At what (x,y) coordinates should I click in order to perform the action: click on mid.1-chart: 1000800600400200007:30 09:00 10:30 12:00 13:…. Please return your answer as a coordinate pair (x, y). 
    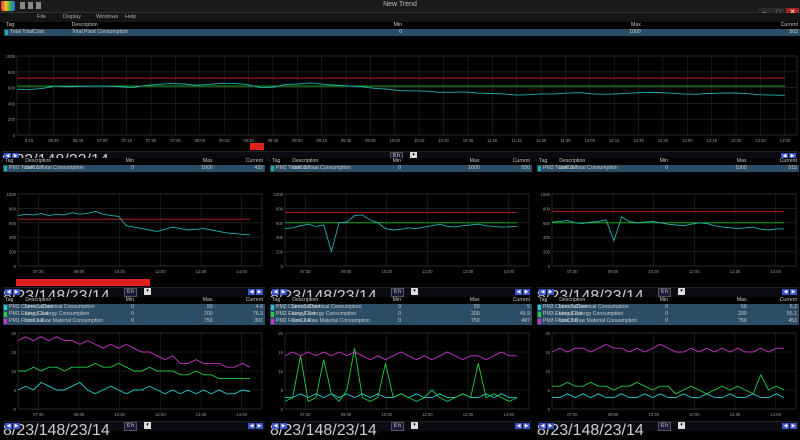
    Looking at the image, I should click on (401, 233).